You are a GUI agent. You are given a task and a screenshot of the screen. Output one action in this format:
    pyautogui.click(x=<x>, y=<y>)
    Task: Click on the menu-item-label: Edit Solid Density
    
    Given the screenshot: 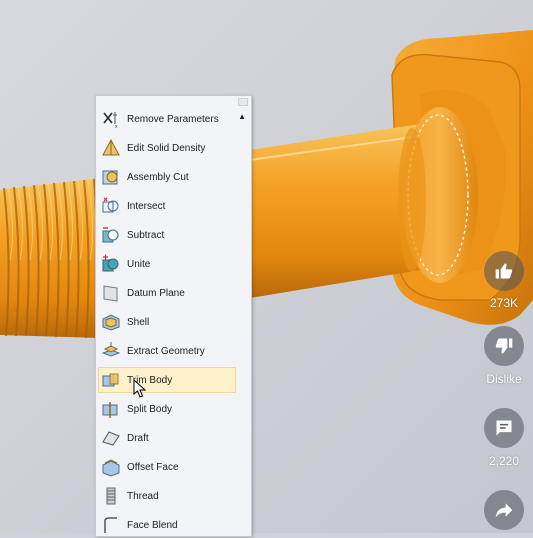 What is the action you would take?
    pyautogui.click(x=166, y=148)
    